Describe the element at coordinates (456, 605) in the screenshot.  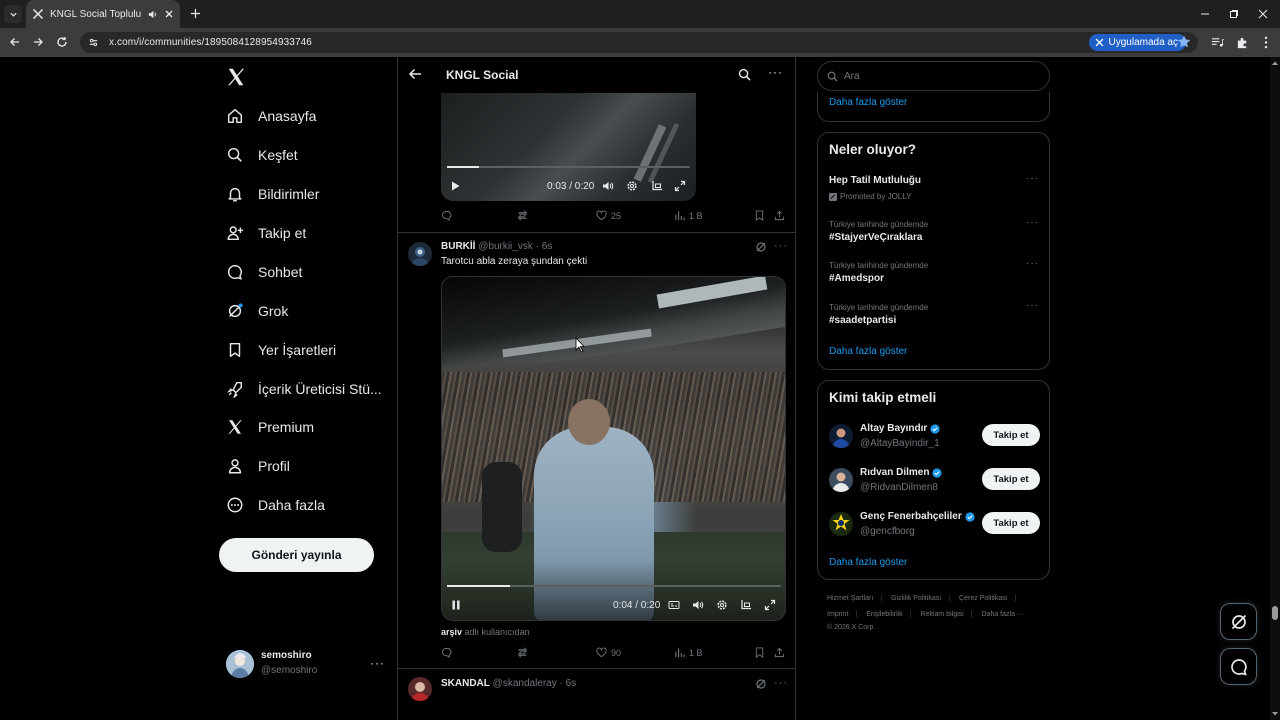
I see `pause-icon` at that location.